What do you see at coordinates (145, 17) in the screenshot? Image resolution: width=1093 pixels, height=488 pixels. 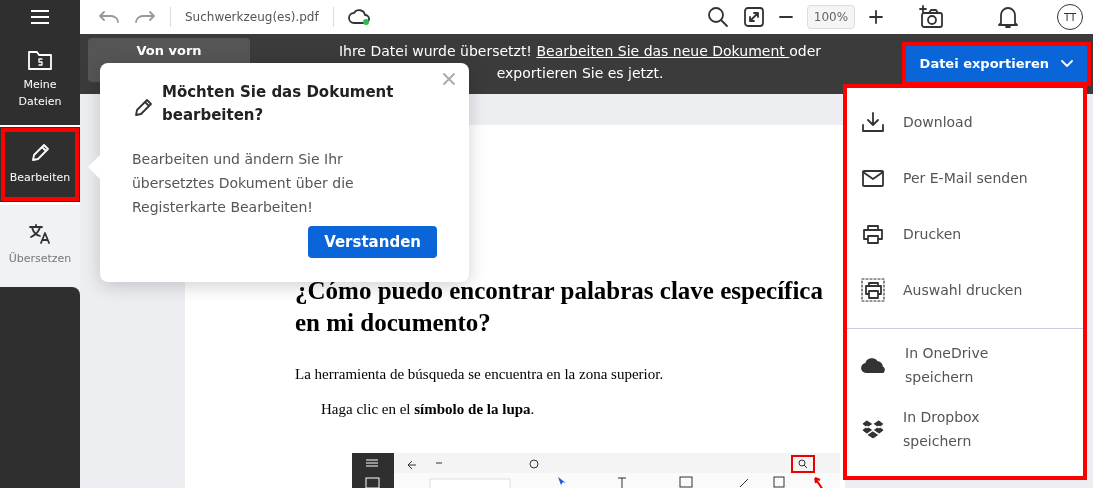 I see `redo-icon` at bounding box center [145, 17].